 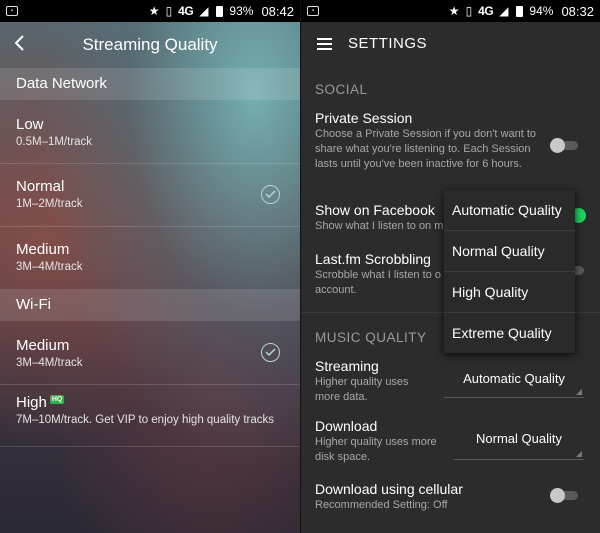 I want to click on option-name: Normal, so click(x=40, y=186).